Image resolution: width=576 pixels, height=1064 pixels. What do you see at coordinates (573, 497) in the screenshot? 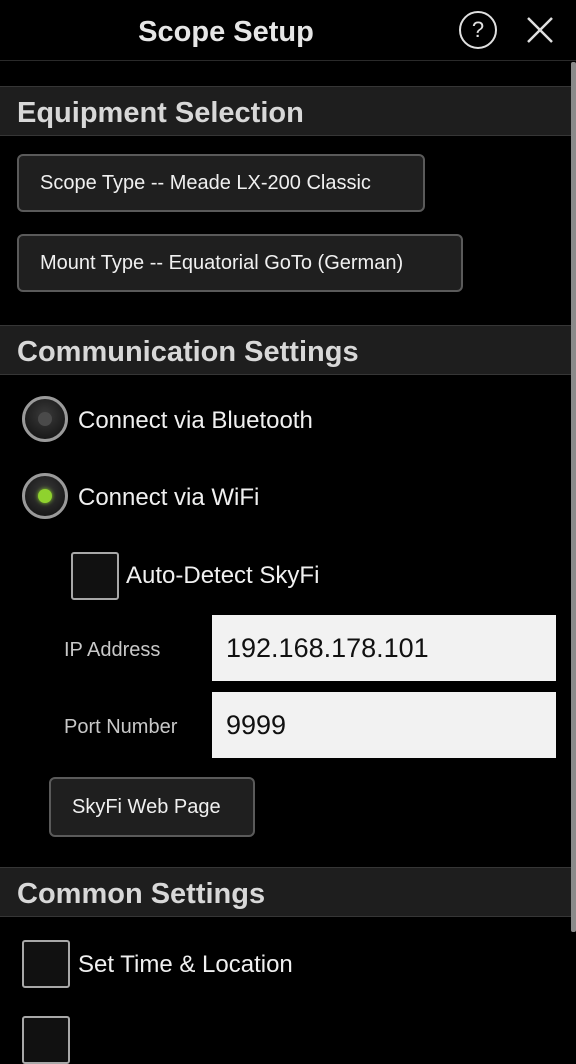
I see `scrollbar` at bounding box center [573, 497].